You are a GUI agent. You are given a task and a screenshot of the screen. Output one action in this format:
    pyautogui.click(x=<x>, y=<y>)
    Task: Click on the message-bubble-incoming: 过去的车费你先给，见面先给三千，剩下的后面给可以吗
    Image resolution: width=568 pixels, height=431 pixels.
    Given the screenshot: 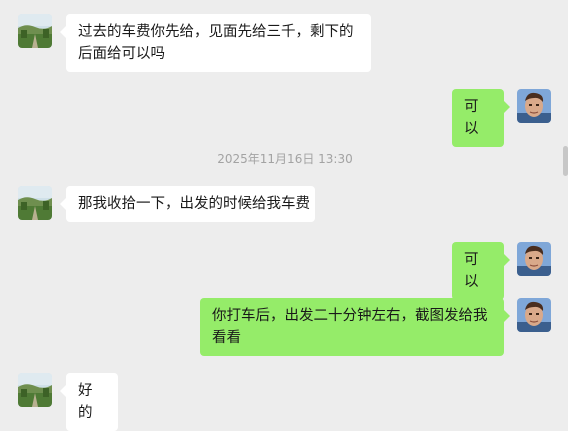 What is the action you would take?
    pyautogui.click(x=215, y=43)
    